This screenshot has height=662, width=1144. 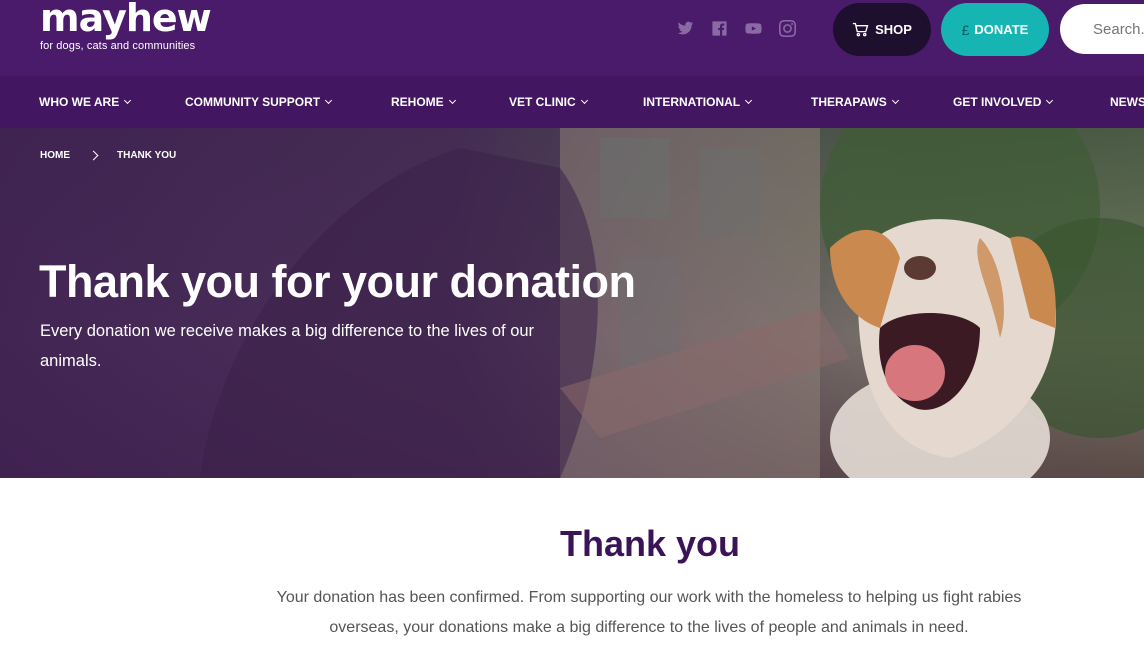 What do you see at coordinates (736, 28) in the screenshot?
I see `social-links` at bounding box center [736, 28].